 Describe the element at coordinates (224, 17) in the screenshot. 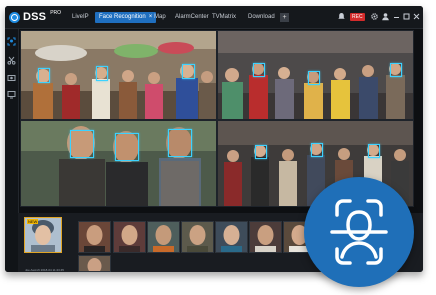

I see `tab-tvmatrix: TVMatrix` at that location.